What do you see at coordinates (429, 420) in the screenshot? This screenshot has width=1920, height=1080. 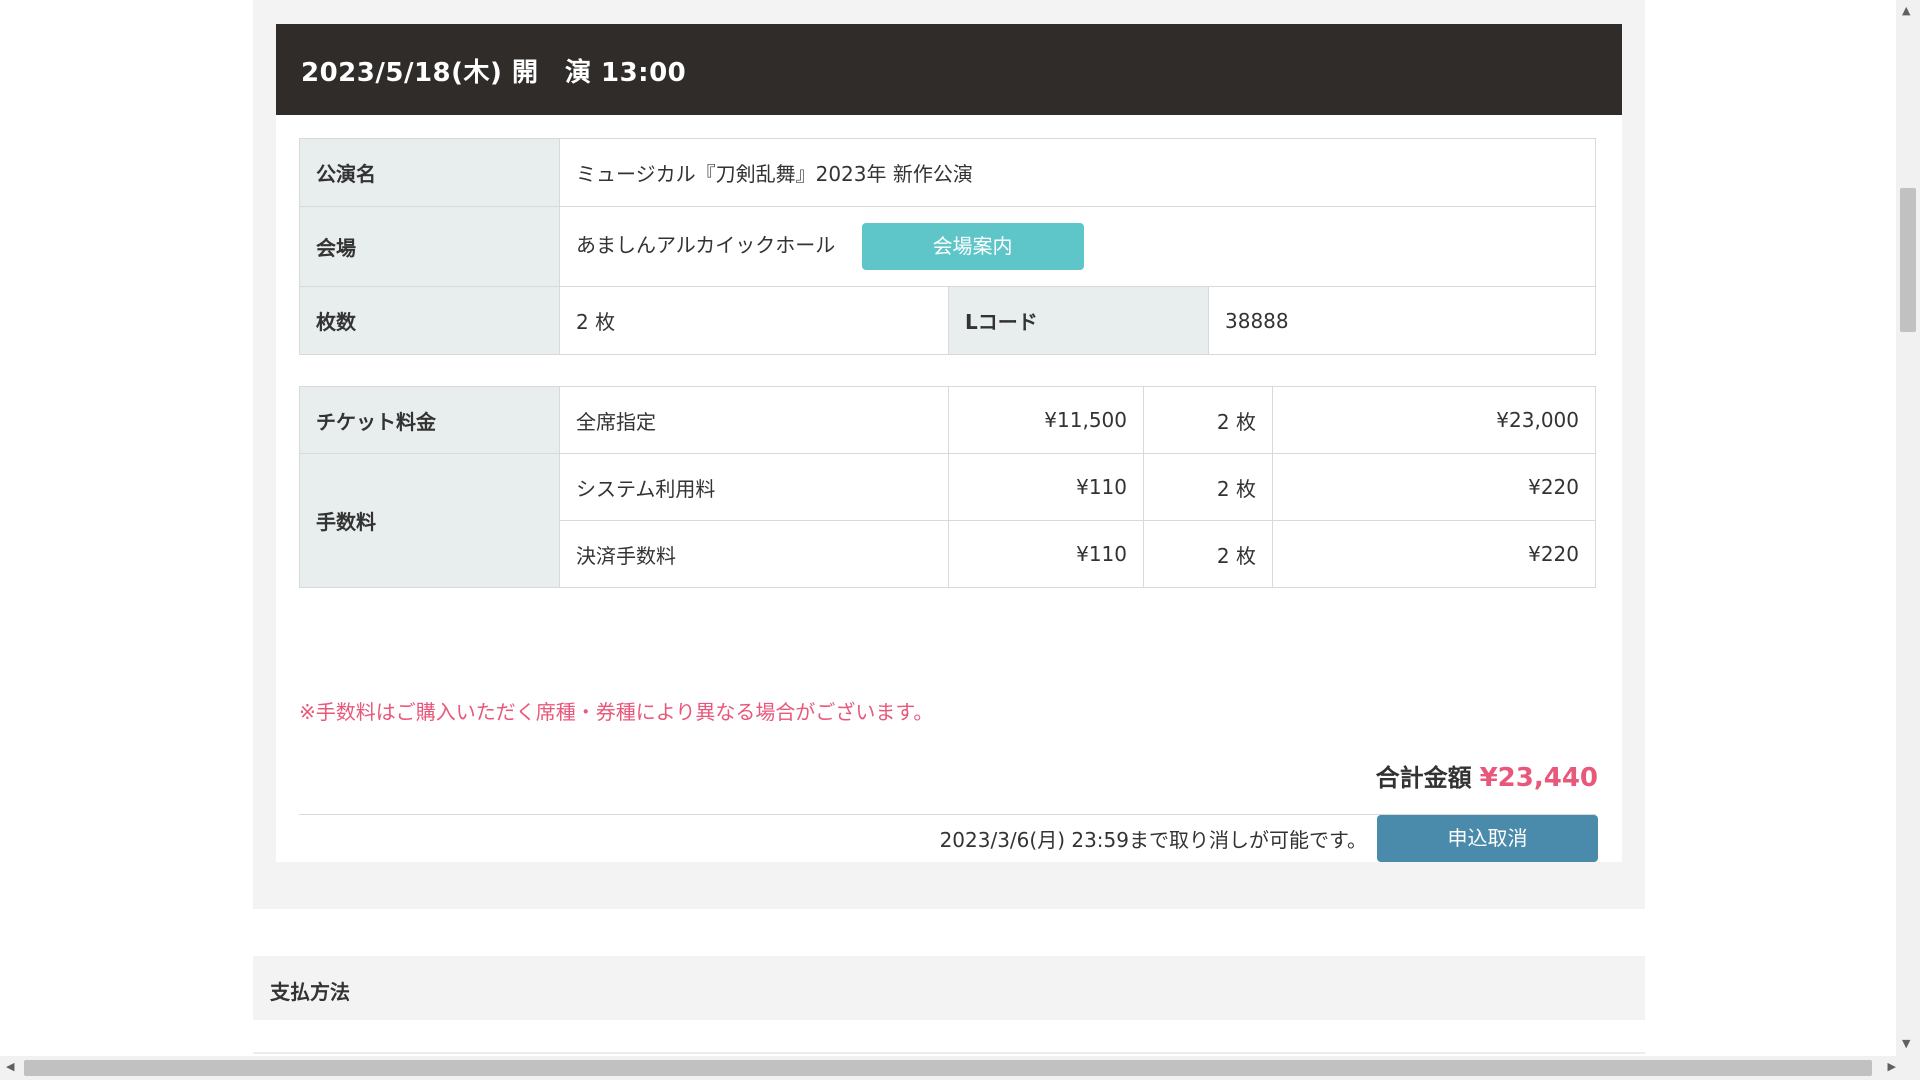 I see `ticket-price-label: チケット料金` at bounding box center [429, 420].